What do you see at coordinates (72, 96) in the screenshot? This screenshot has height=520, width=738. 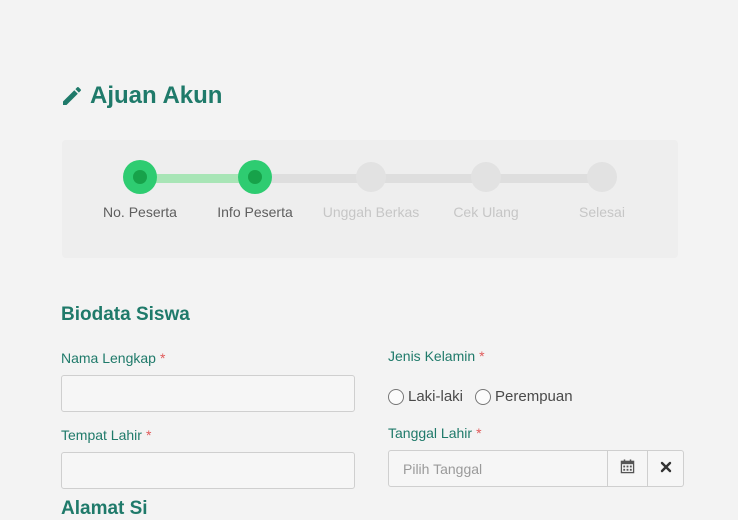 I see `pencil-icon` at bounding box center [72, 96].